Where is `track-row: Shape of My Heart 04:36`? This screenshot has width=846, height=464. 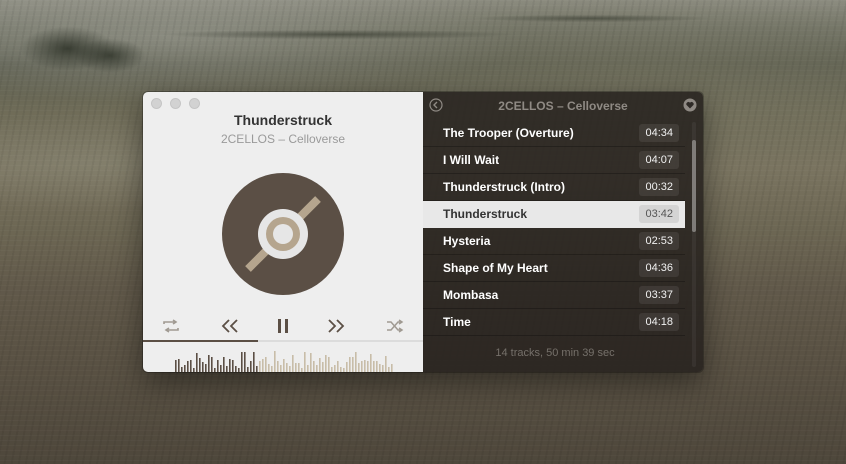
track-row: Shape of My Heart 04:36 is located at coordinates (554, 268).